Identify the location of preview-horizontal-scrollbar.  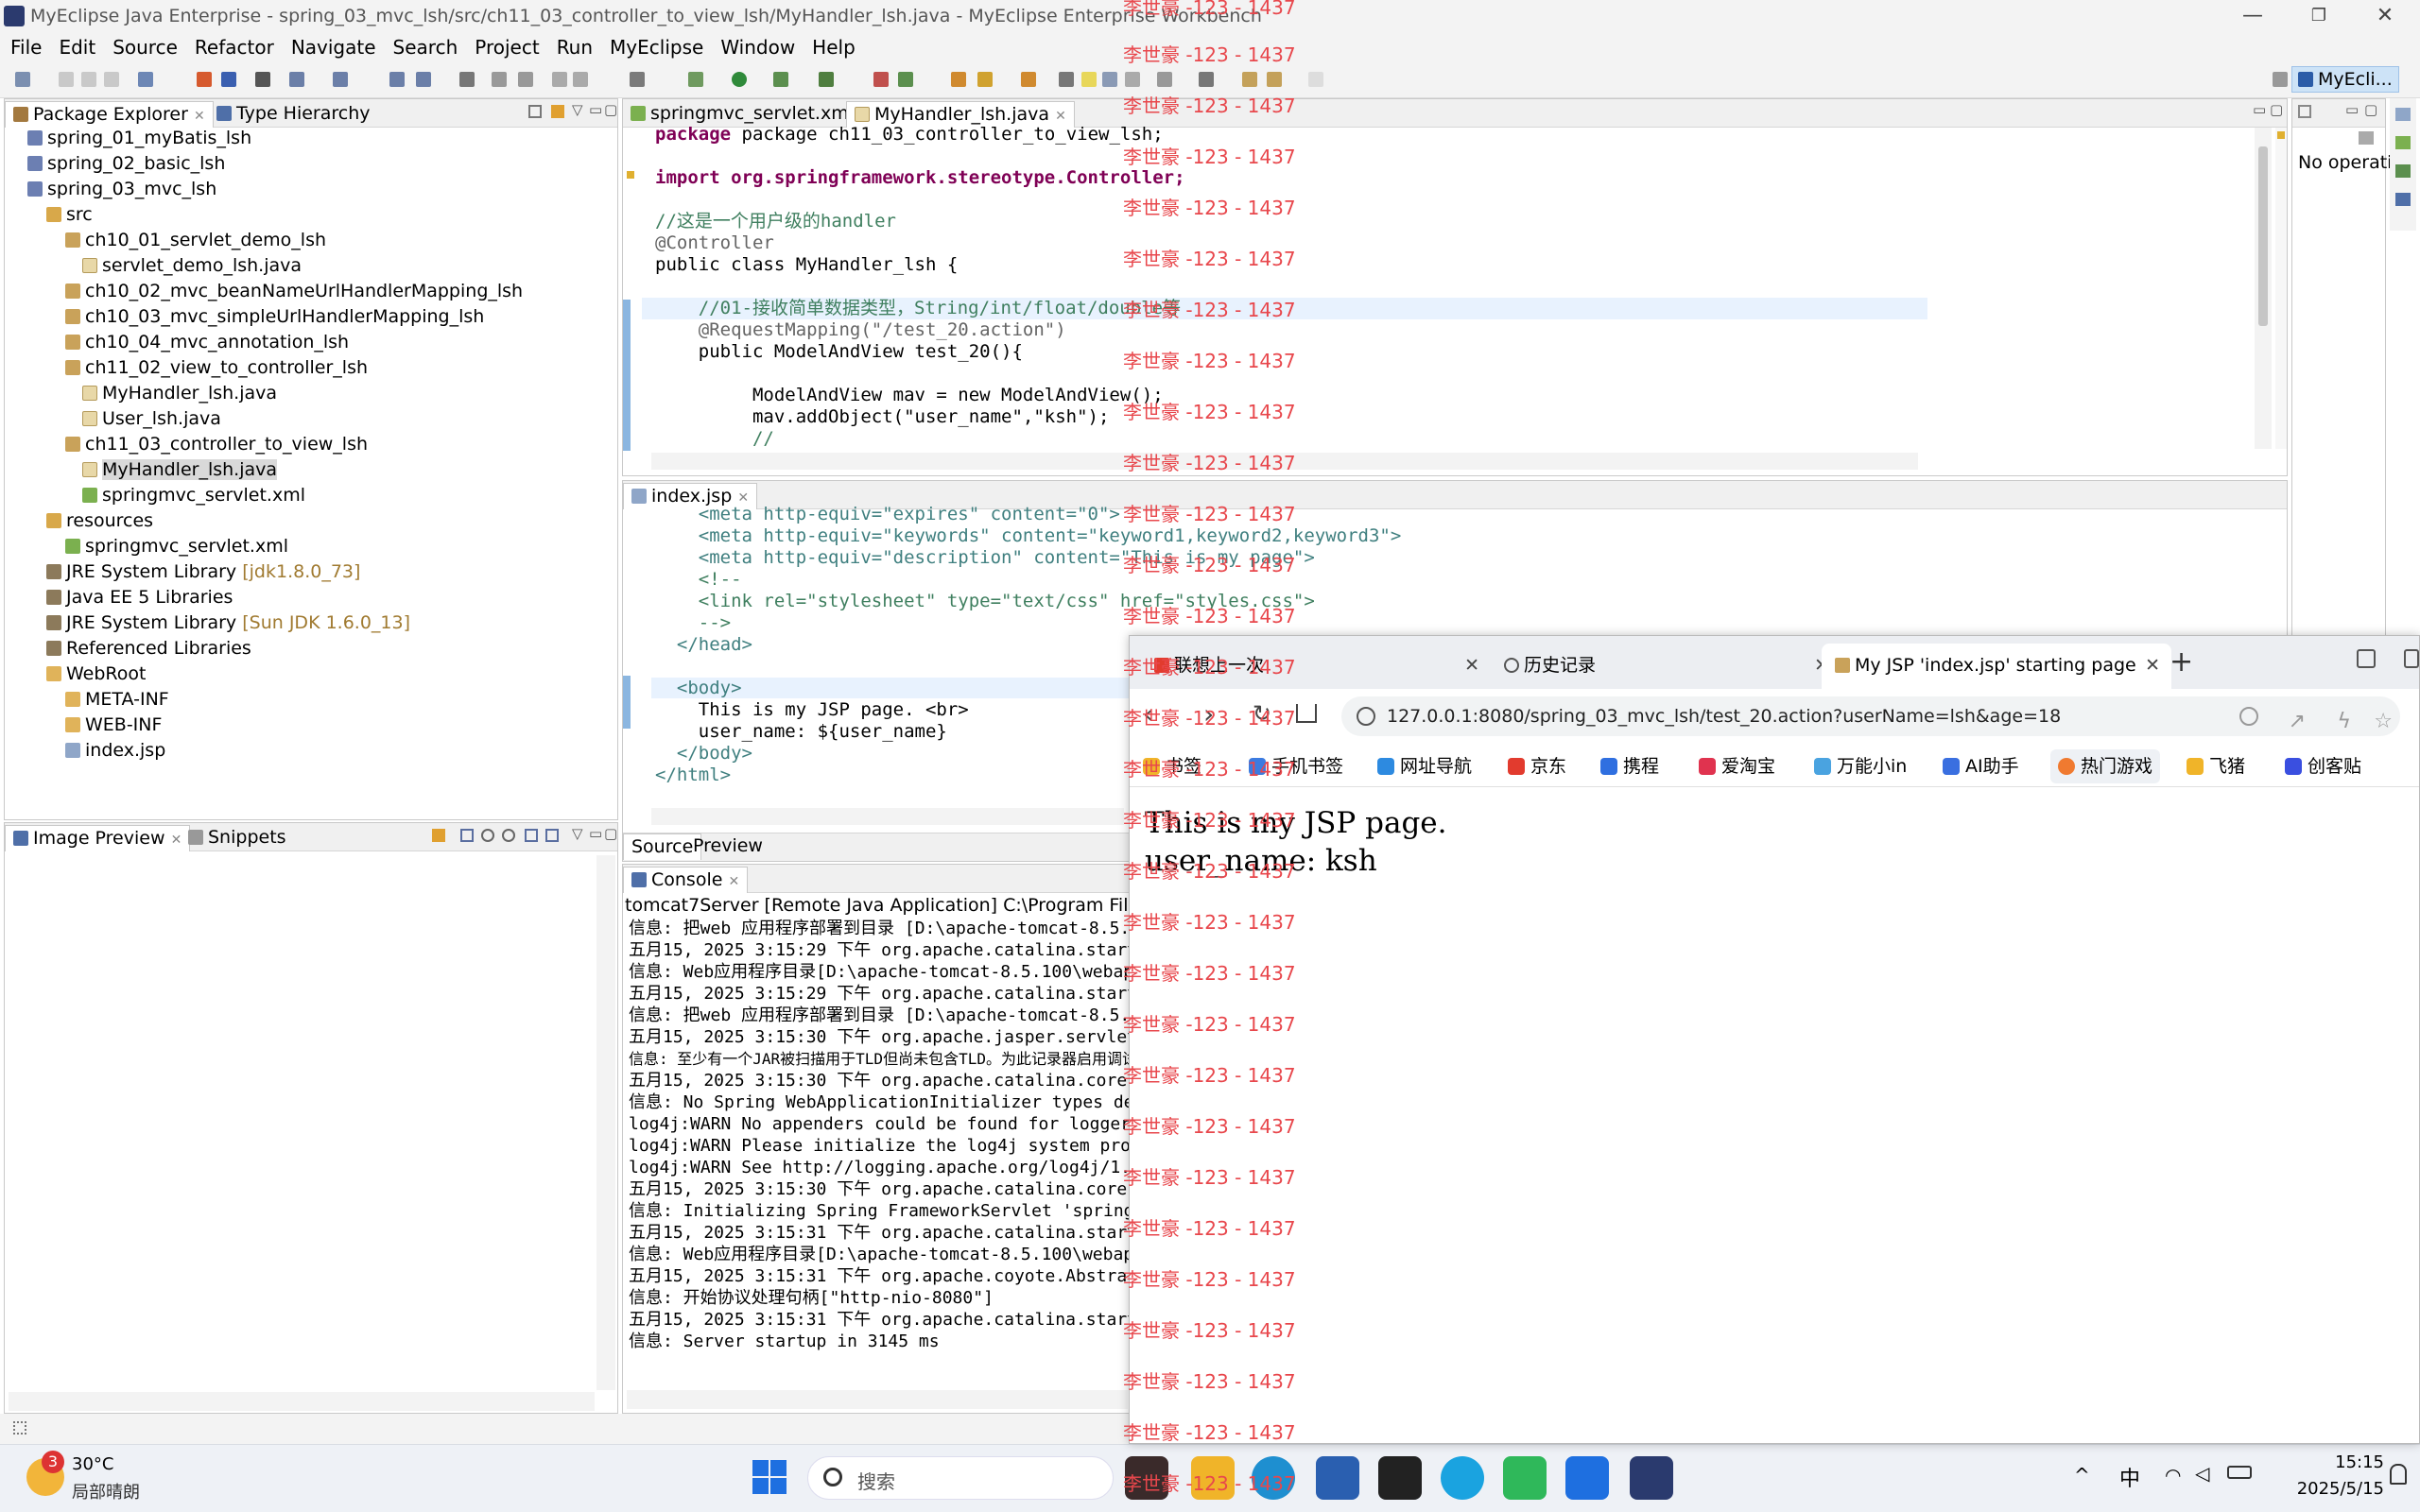
(302, 1401).